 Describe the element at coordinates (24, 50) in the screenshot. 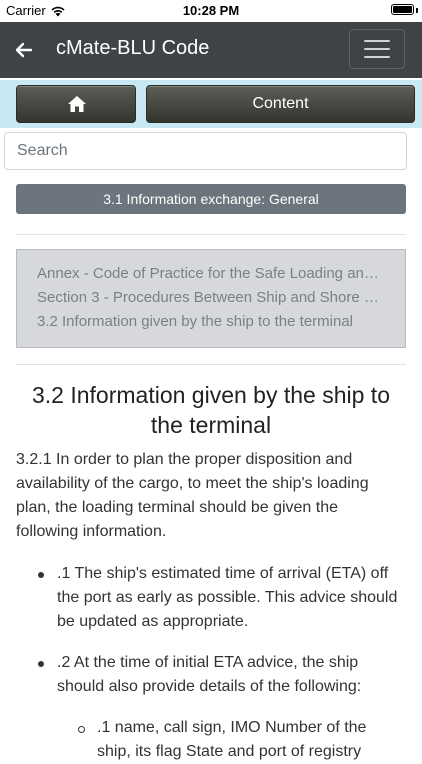

I see `back-arrow-icon` at that location.